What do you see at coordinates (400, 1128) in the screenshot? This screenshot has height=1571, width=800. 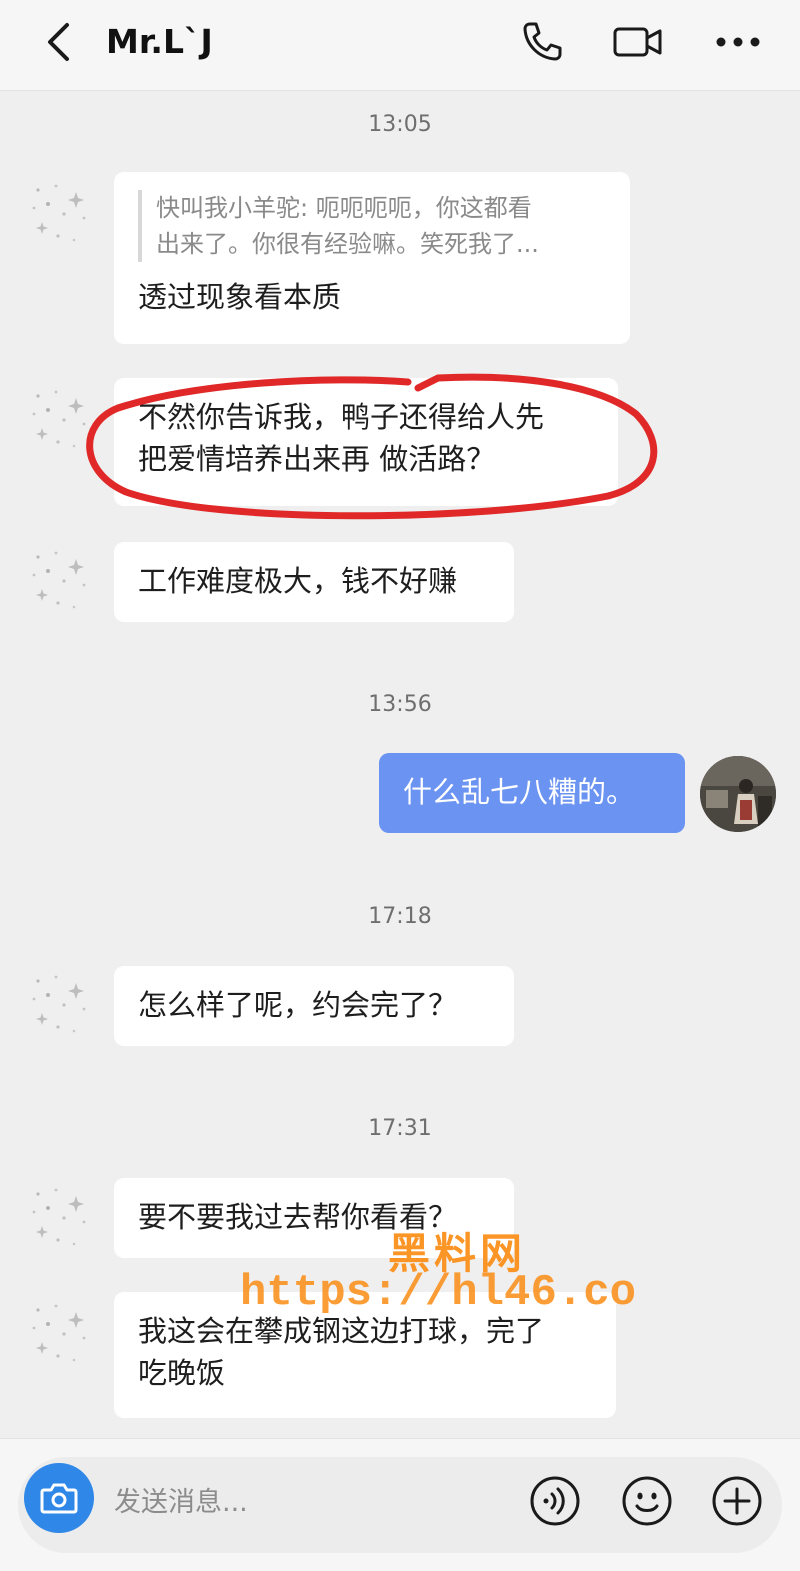 I see `timestamp: 17:31` at bounding box center [400, 1128].